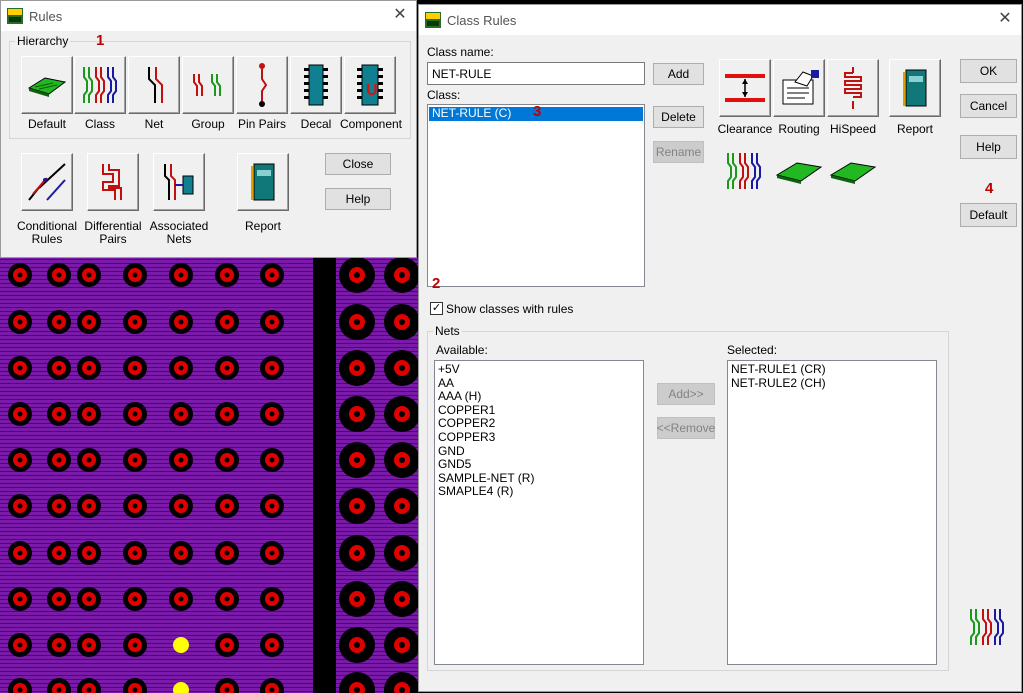 This screenshot has height=693, width=1023. I want to click on list-item: NET-RULE2 (CH), so click(832, 383).